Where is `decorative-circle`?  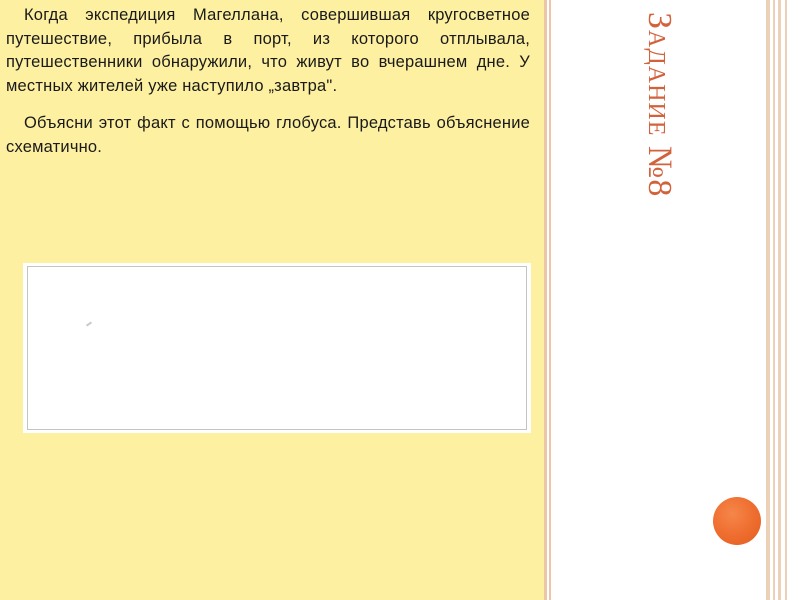 decorative-circle is located at coordinates (737, 521).